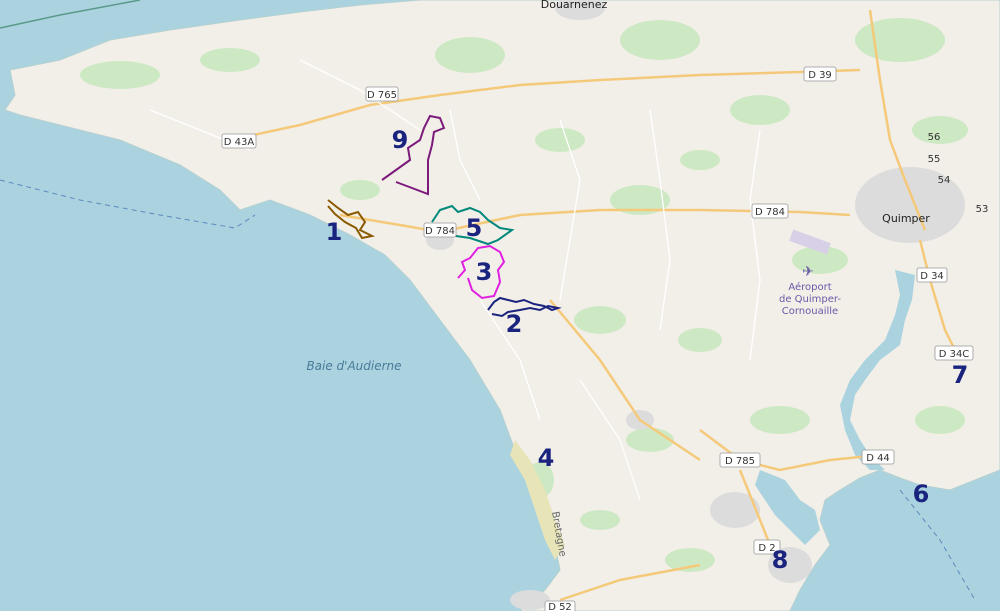  I want to click on road-label-d52: D 52, so click(560, 605).